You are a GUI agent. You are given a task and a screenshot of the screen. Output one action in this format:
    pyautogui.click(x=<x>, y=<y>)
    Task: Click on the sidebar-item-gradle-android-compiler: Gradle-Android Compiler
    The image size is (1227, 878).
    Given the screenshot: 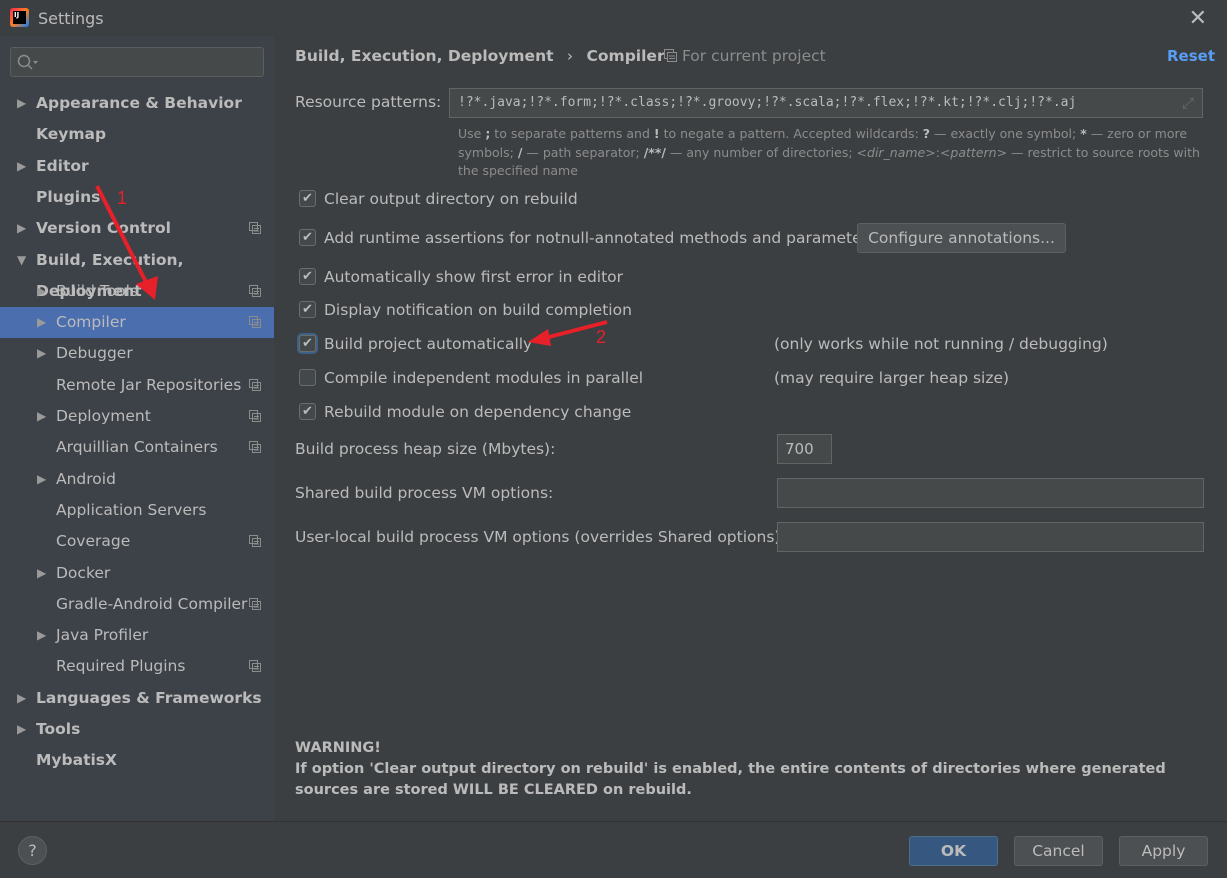 What is the action you would take?
    pyautogui.click(x=137, y=604)
    